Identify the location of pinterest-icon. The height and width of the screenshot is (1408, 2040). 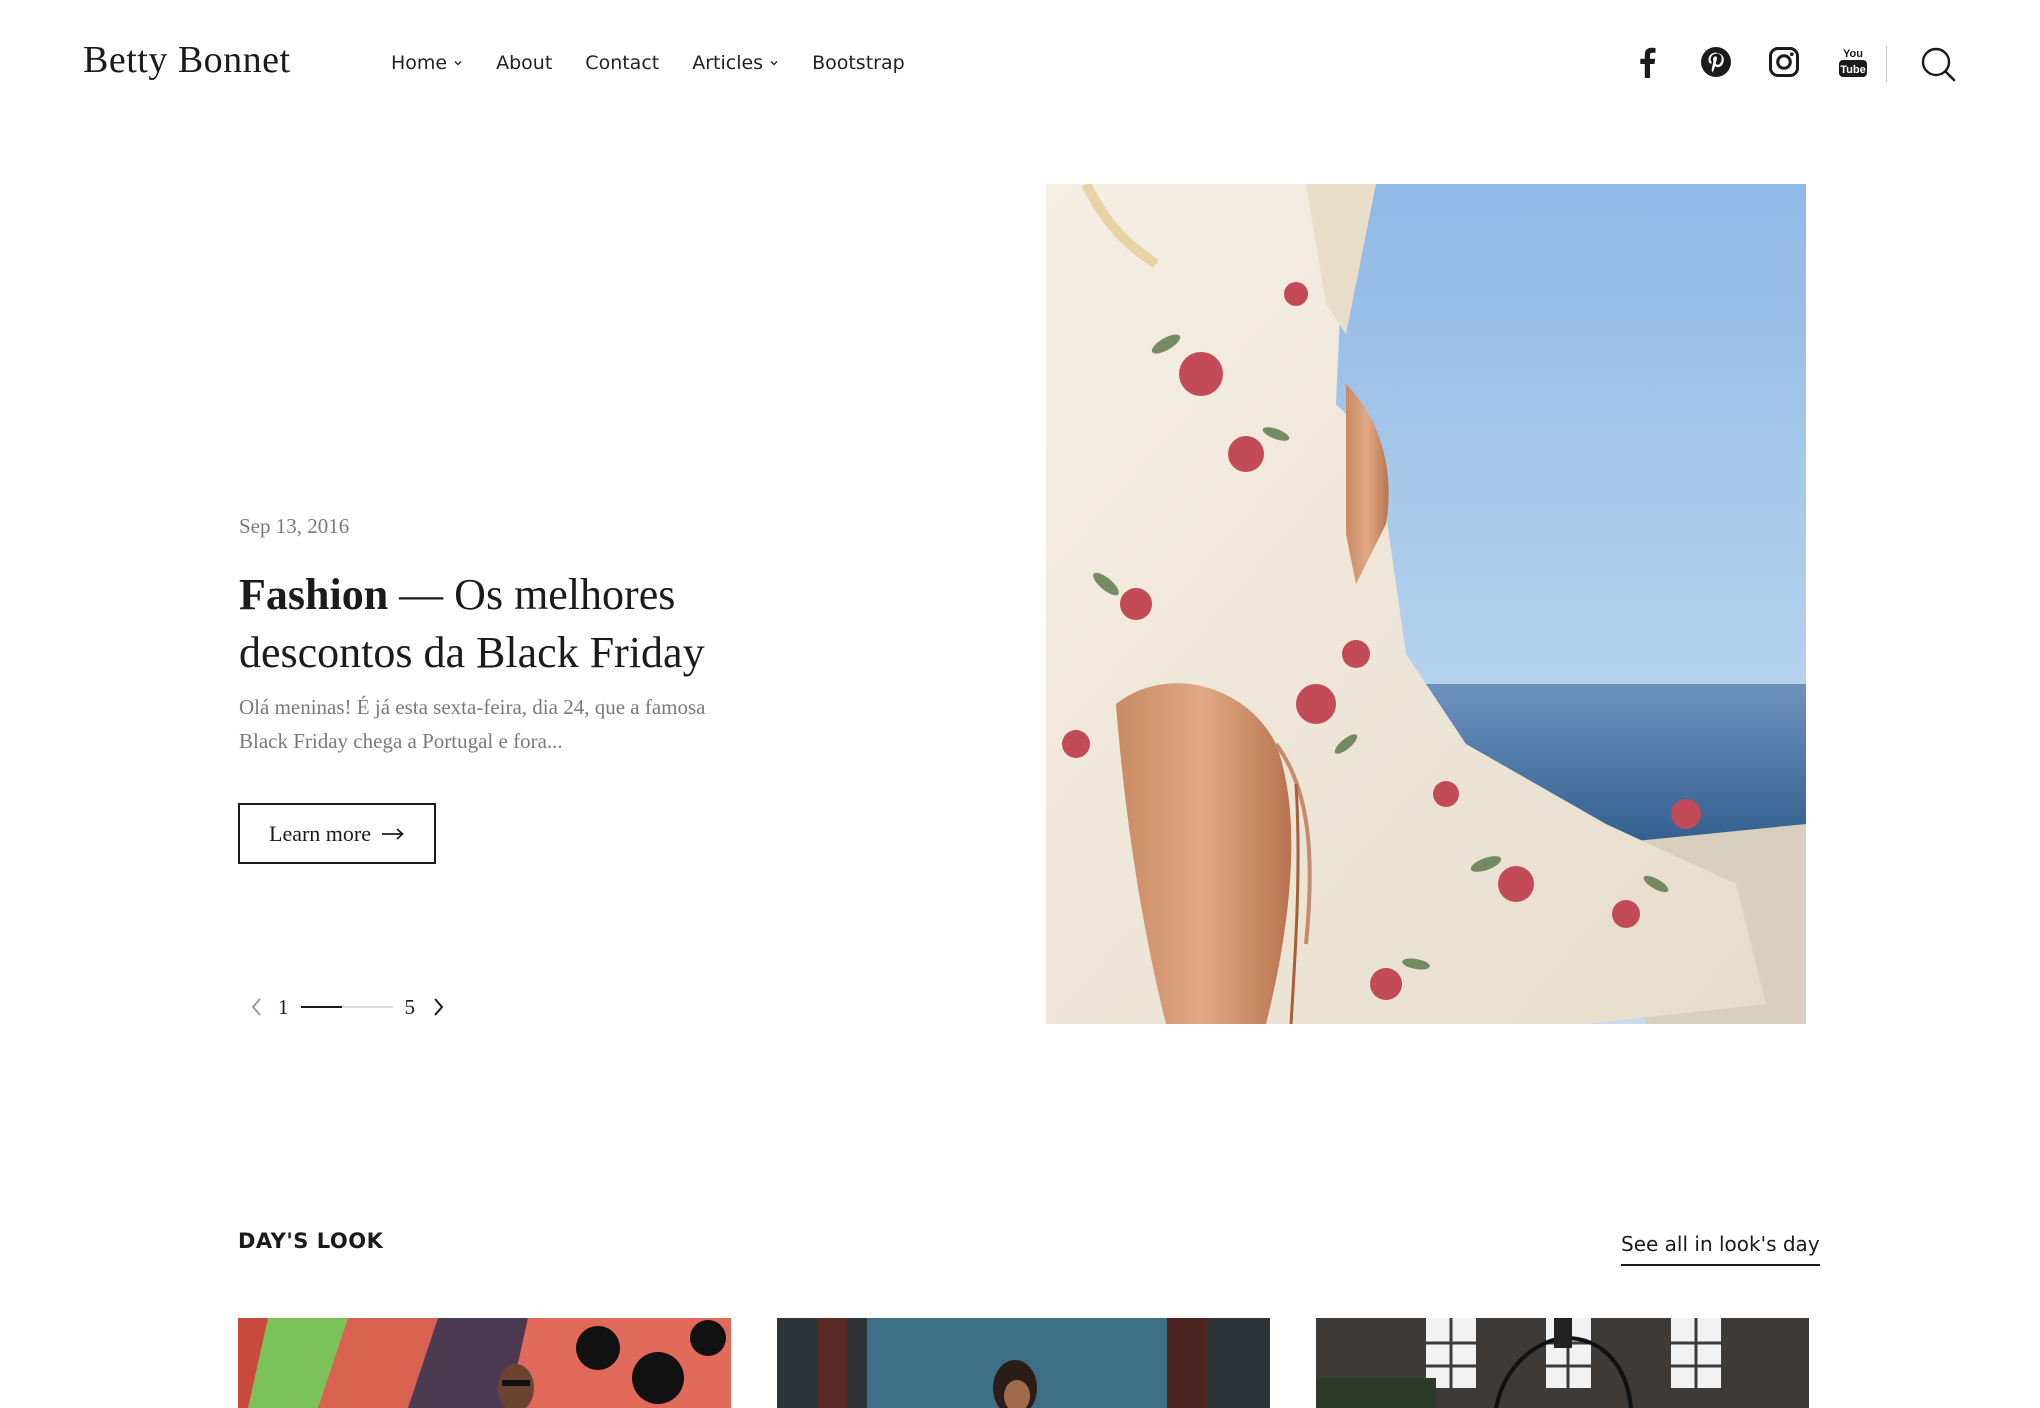
(1716, 62).